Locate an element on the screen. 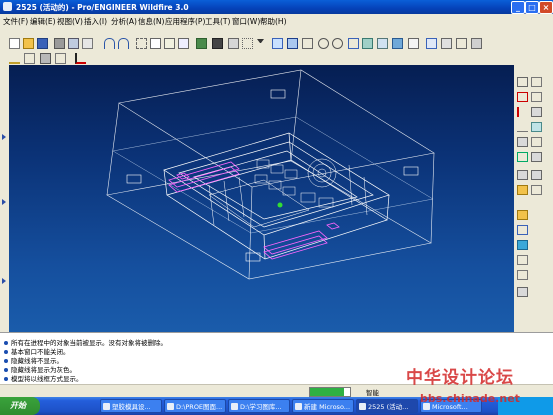  shading-icon is located at coordinates (476, 43).